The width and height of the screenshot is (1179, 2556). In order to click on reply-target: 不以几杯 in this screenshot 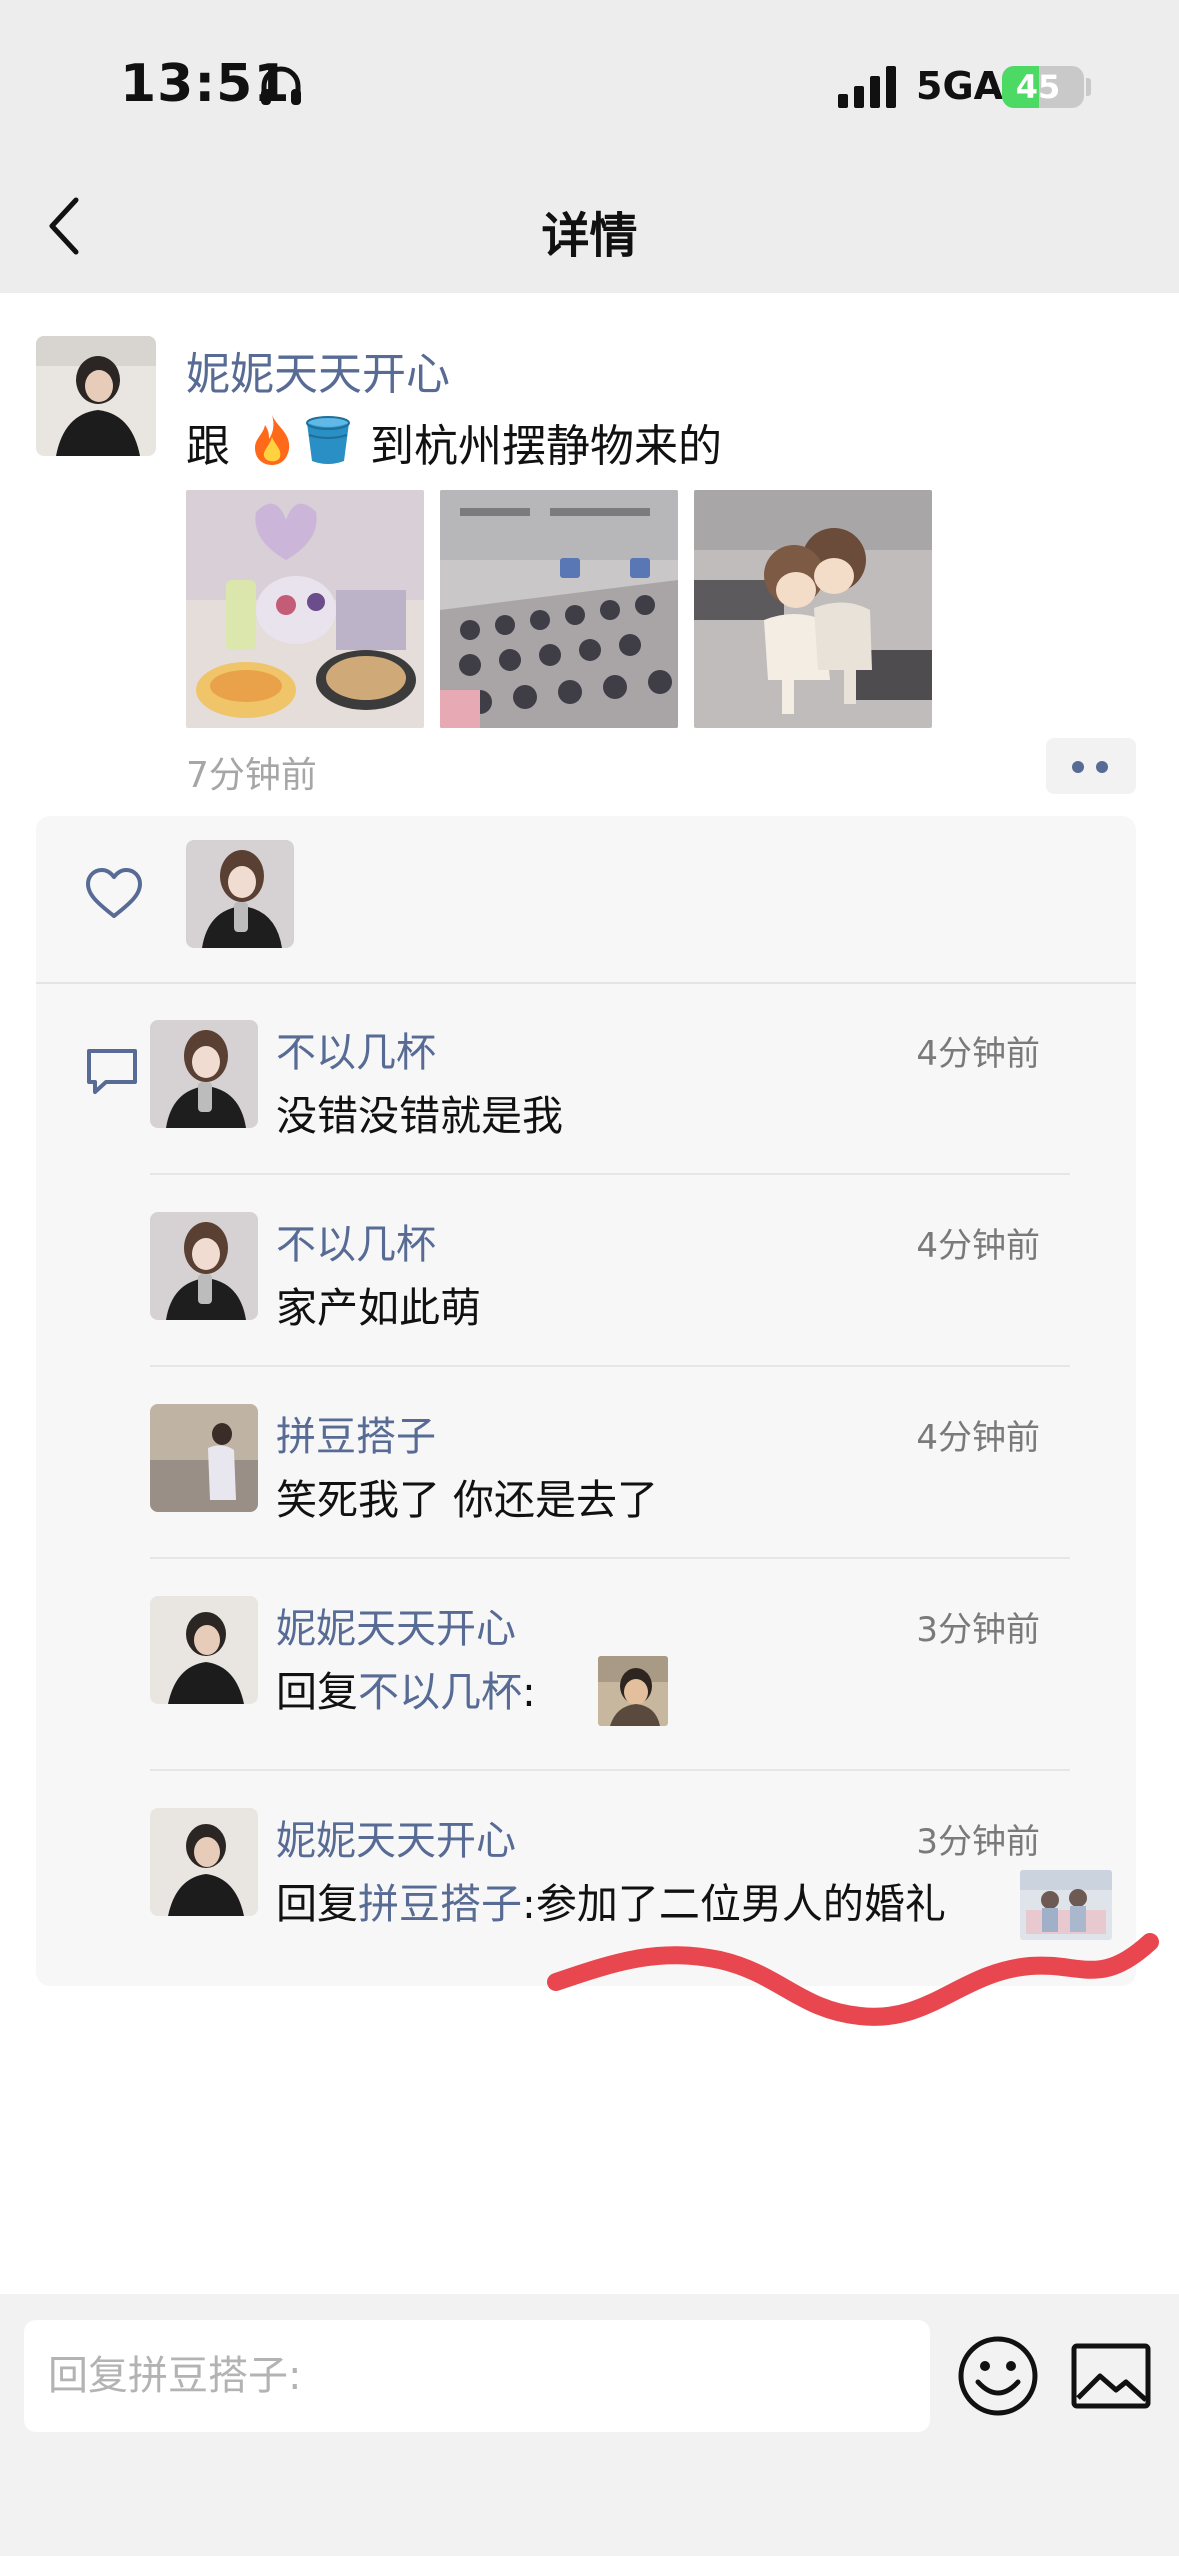, I will do `click(440, 1692)`.